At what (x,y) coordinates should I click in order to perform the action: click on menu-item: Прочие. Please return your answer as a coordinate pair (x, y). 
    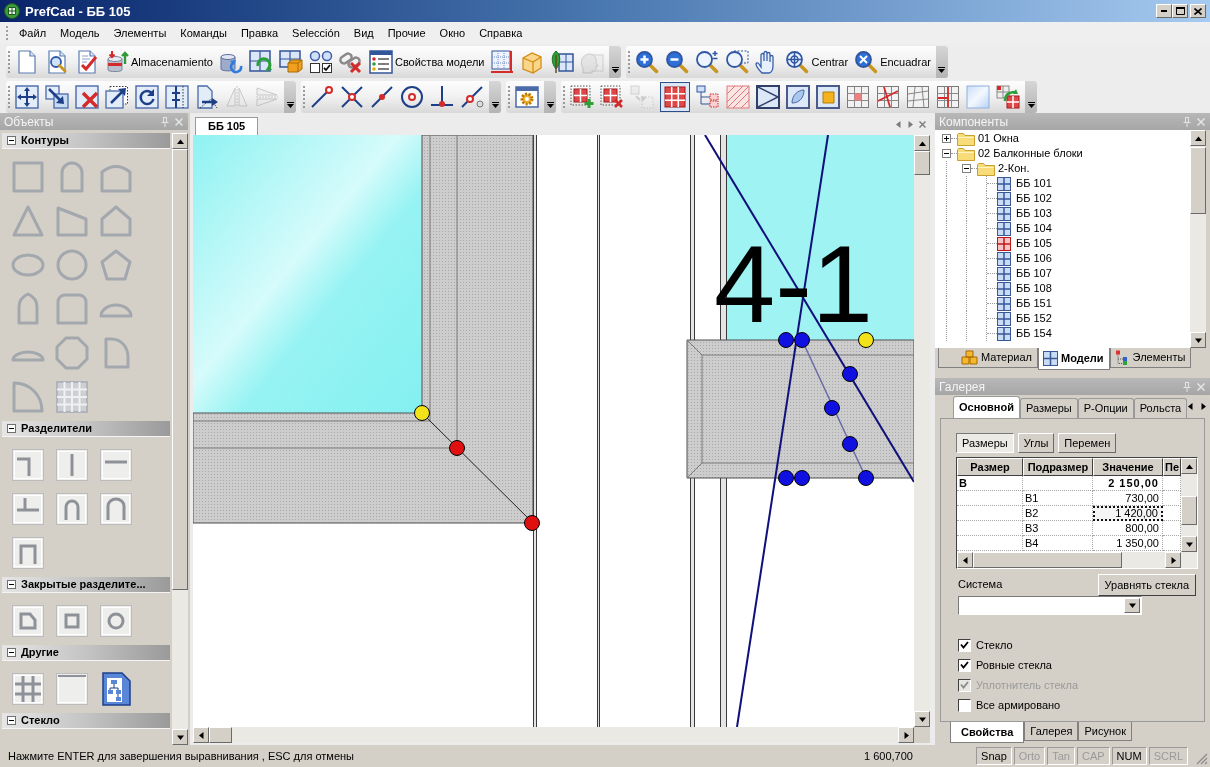
    Looking at the image, I should click on (406, 33).